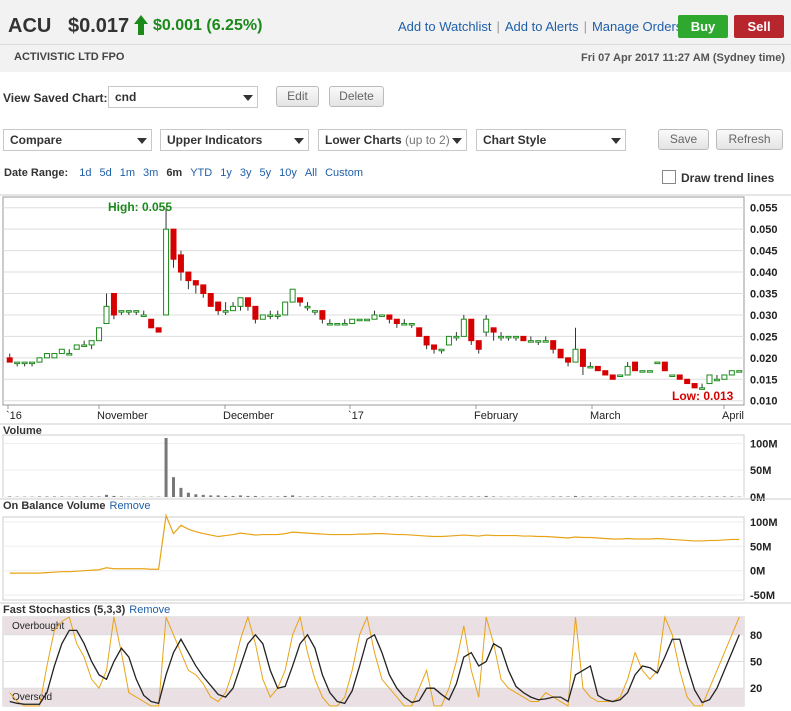 This screenshot has width=791, height=711. I want to click on stoch-ytick-label: 50, so click(756, 663).